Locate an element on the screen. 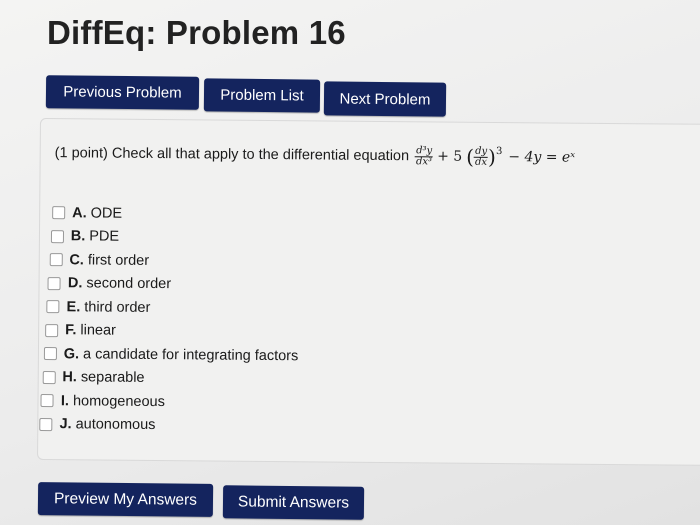 Image resolution: width=700 pixels, height=525 pixels. left-paren: ( is located at coordinates (470, 156).